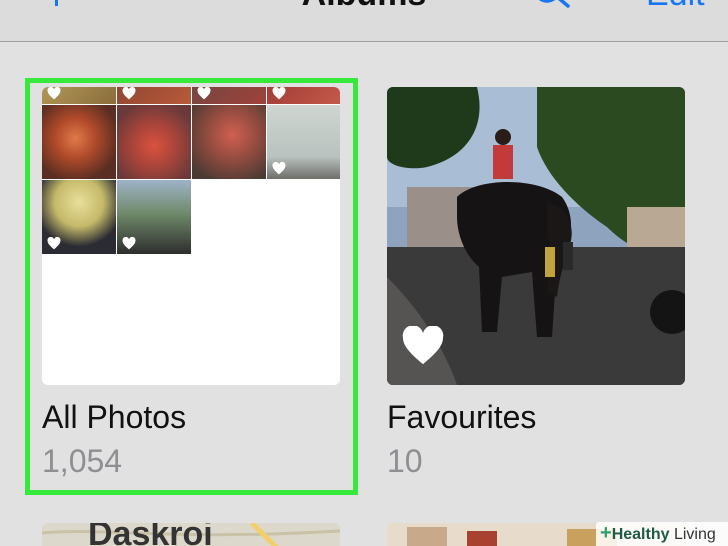  I want to click on plus-icon: +, so click(606, 533).